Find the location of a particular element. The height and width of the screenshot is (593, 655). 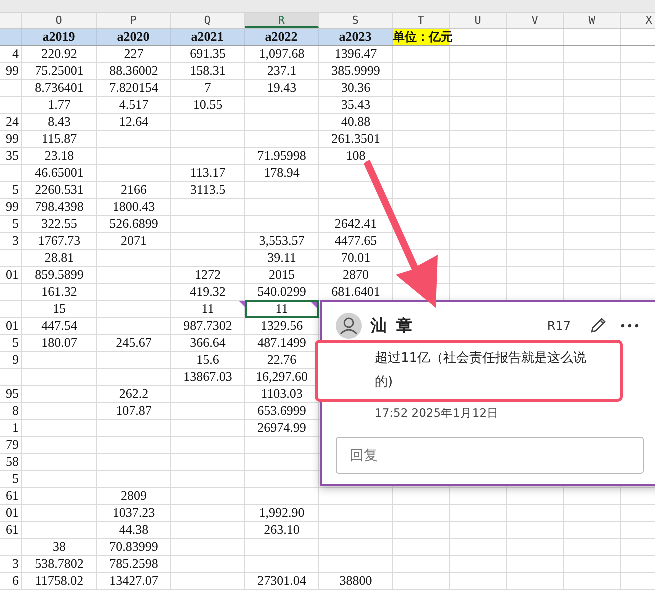

table-cell: 4.517 is located at coordinates (134, 104).